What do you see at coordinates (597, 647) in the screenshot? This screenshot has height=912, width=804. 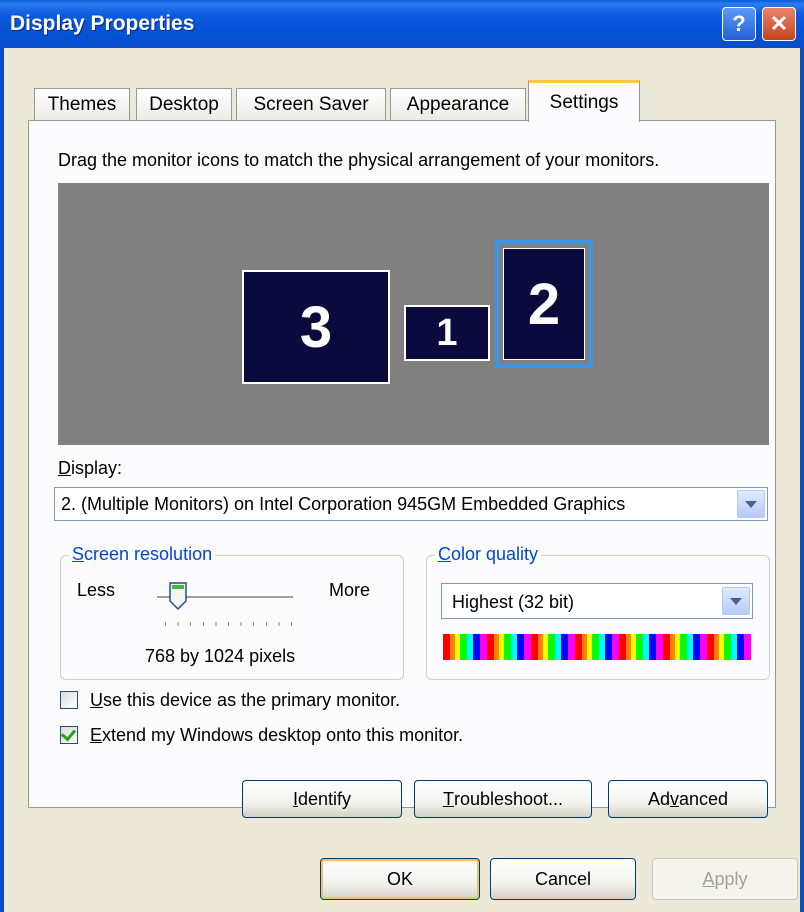 I see `color-sample-bar` at bounding box center [597, 647].